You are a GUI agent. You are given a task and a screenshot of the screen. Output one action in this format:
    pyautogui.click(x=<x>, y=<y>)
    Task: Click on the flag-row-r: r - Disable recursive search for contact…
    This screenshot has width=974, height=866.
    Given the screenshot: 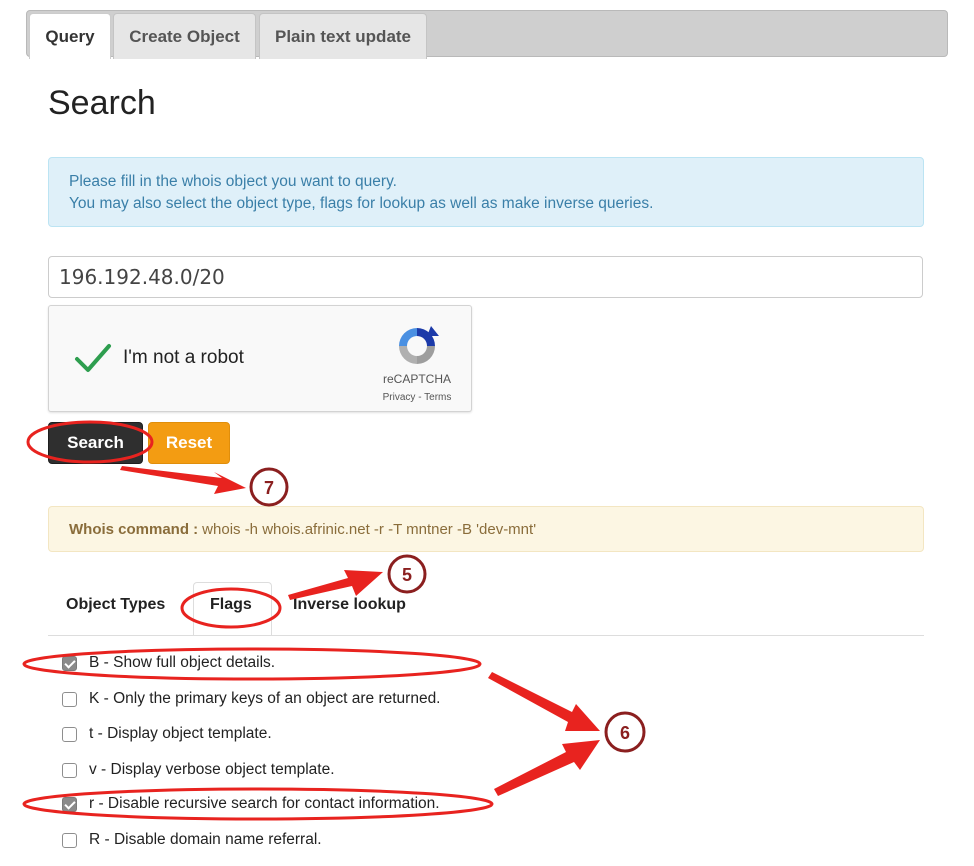 What is the action you would take?
    pyautogui.click(x=251, y=804)
    